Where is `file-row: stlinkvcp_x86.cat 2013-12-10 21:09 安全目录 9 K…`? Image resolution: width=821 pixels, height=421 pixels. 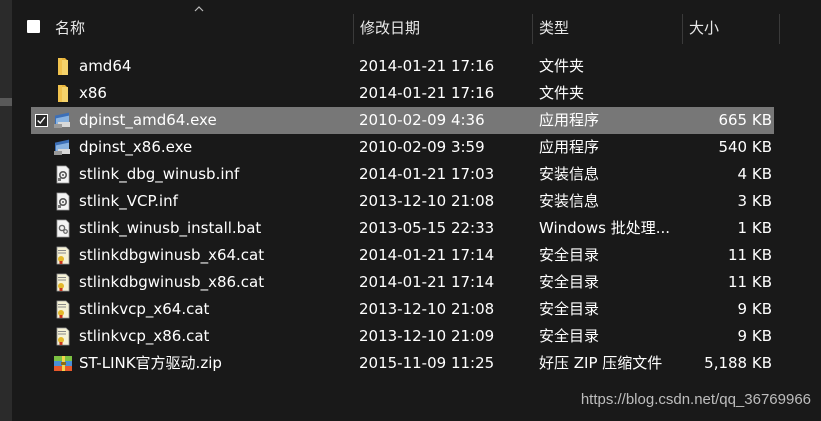
file-row: stlinkvcp_x86.cat 2013-12-10 21:09 安全目录 9 K… is located at coordinates (402, 336).